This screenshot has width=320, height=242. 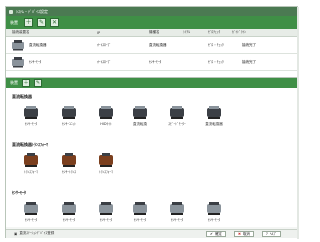 I want to click on palette-toolbar: 装置 ＋ ✎, so click(x=151, y=83).